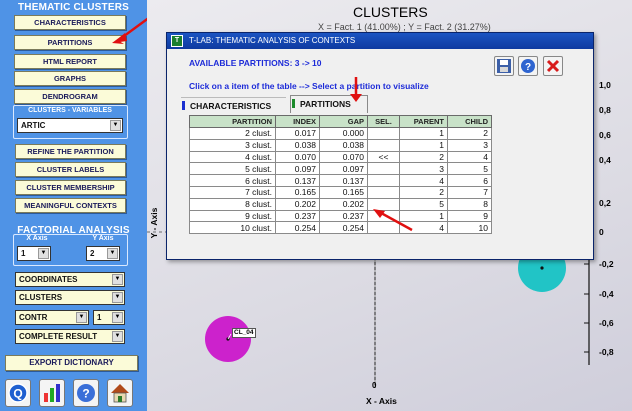 This screenshot has height=411, width=632. I want to click on index-cell: 0.017, so click(297, 133).